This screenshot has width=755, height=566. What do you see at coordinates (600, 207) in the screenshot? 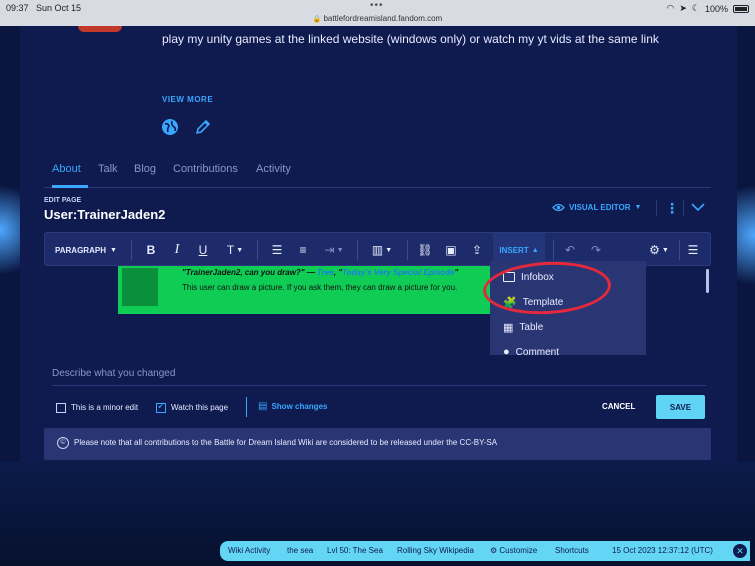
I see `visual-editor-label: VISUAL EDITOR` at bounding box center [600, 207].